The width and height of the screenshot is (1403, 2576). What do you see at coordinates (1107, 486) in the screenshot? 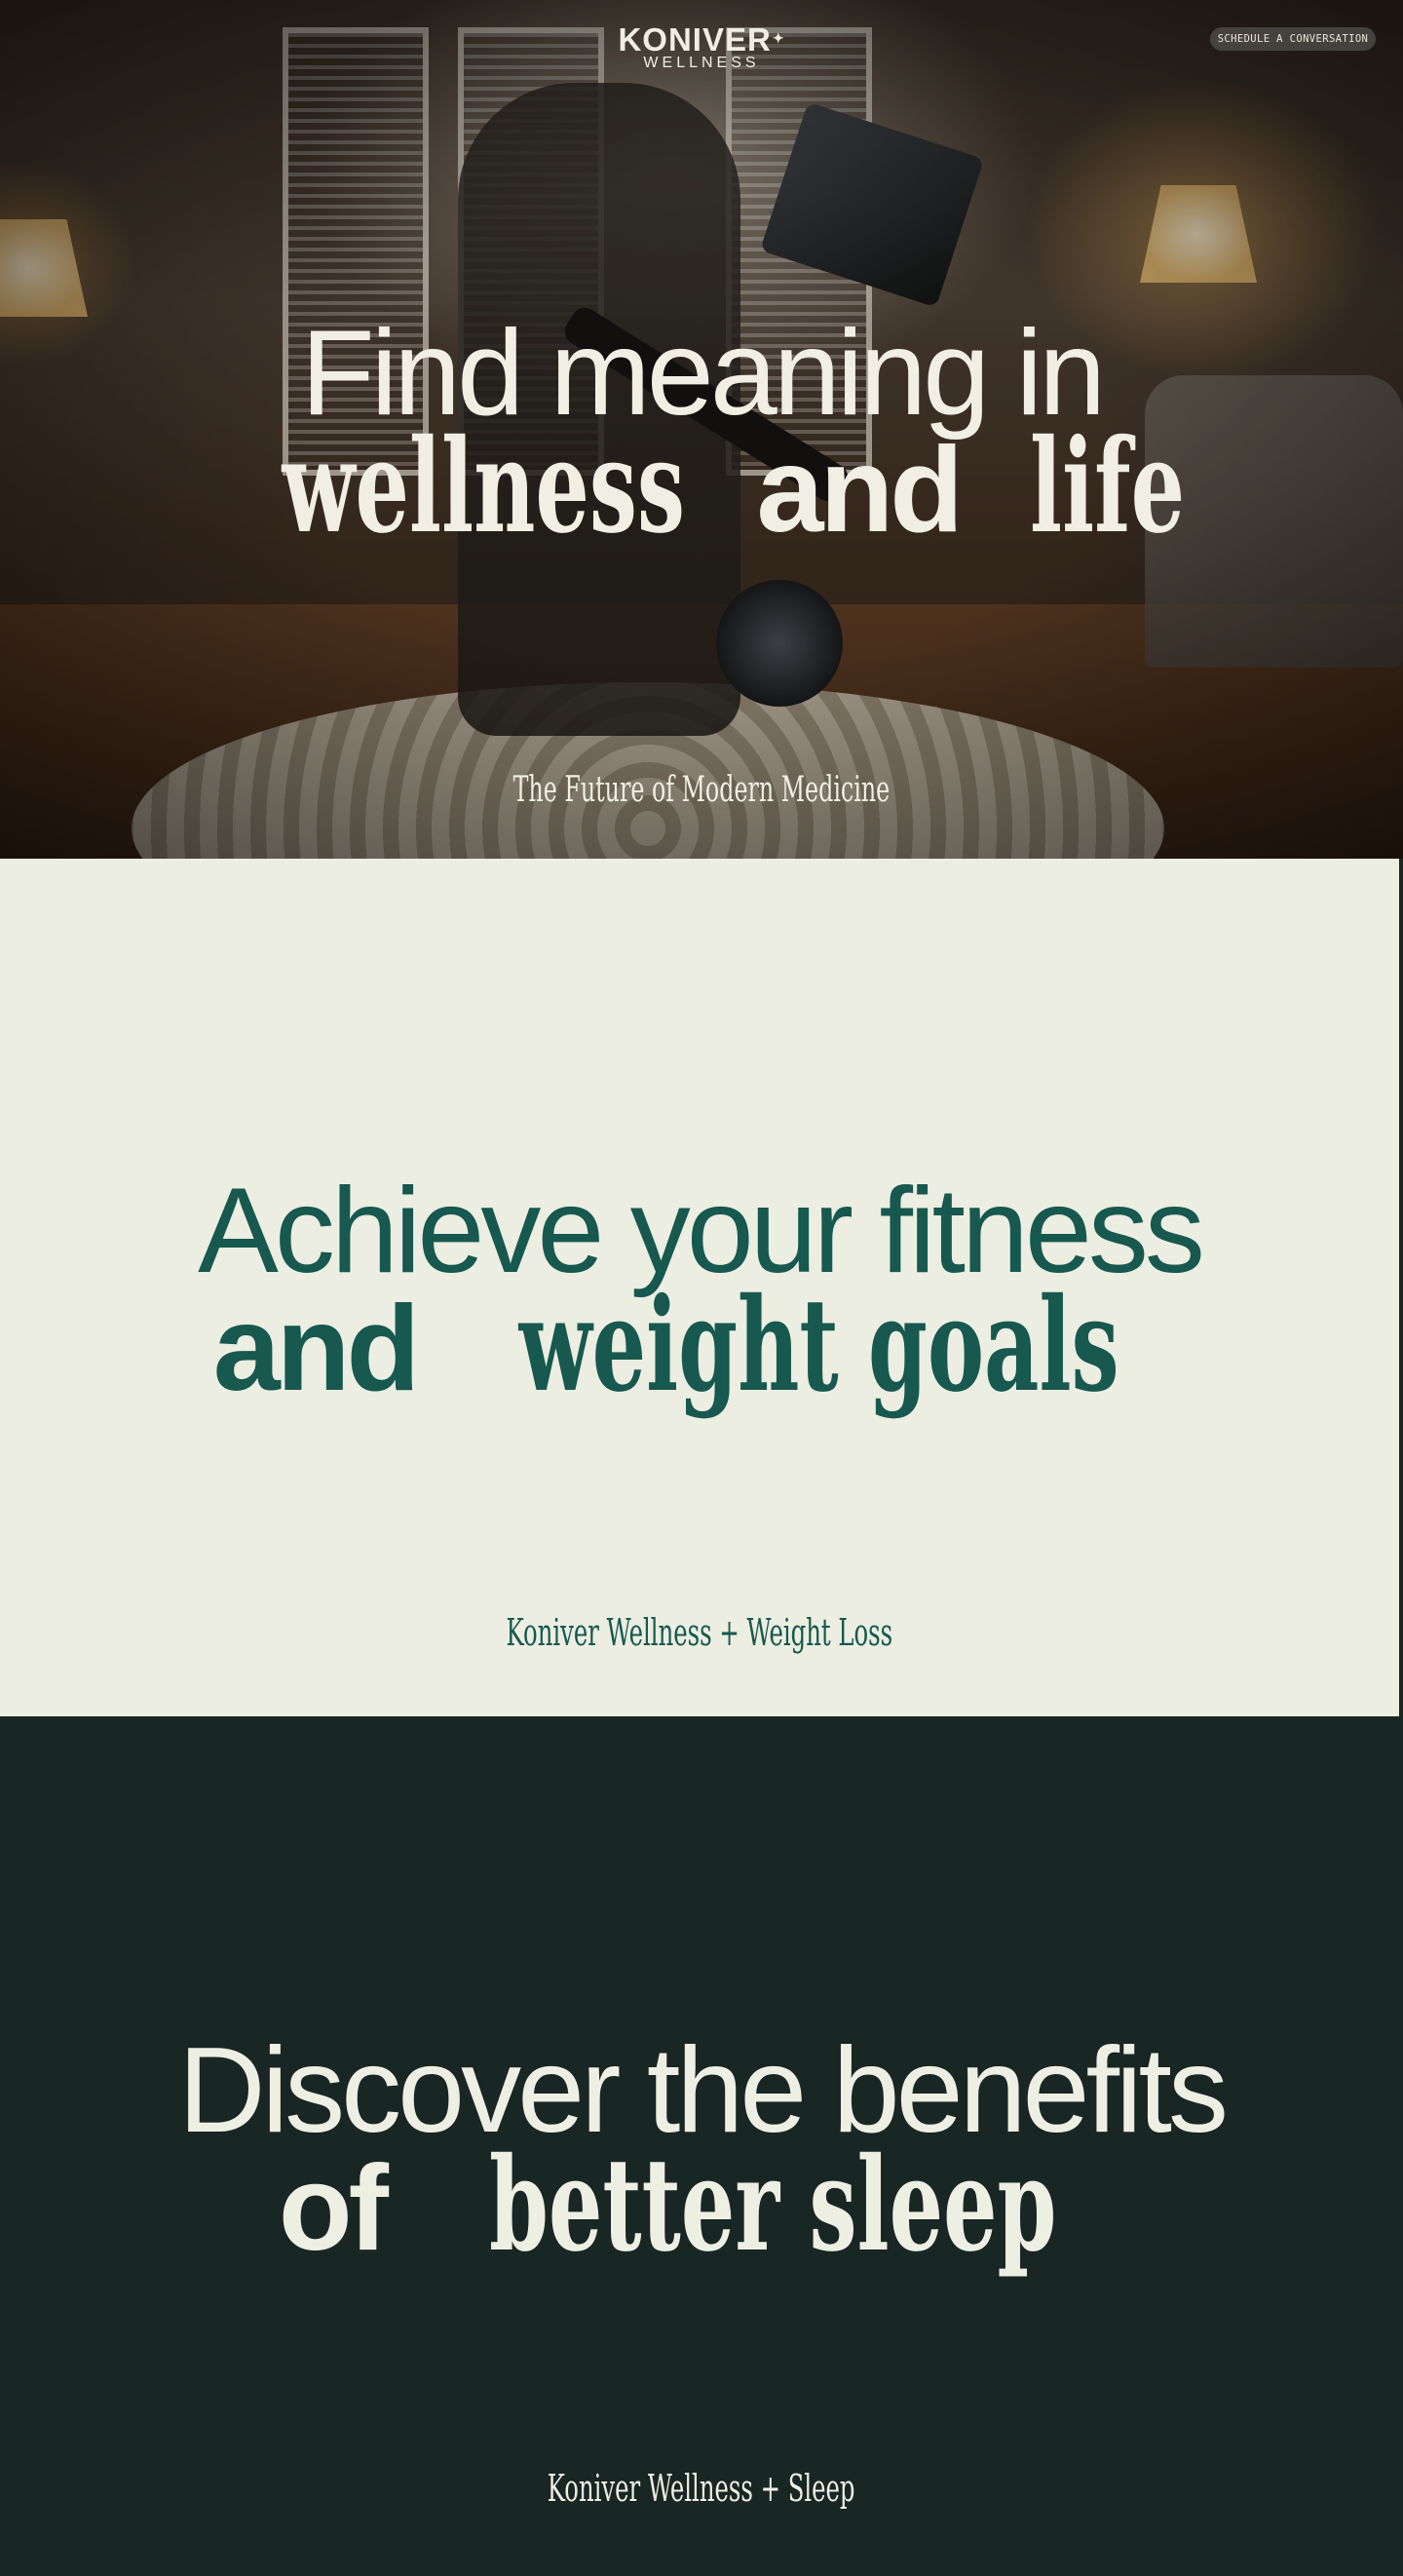
I see `hero-headline-serif-b: life` at bounding box center [1107, 486].